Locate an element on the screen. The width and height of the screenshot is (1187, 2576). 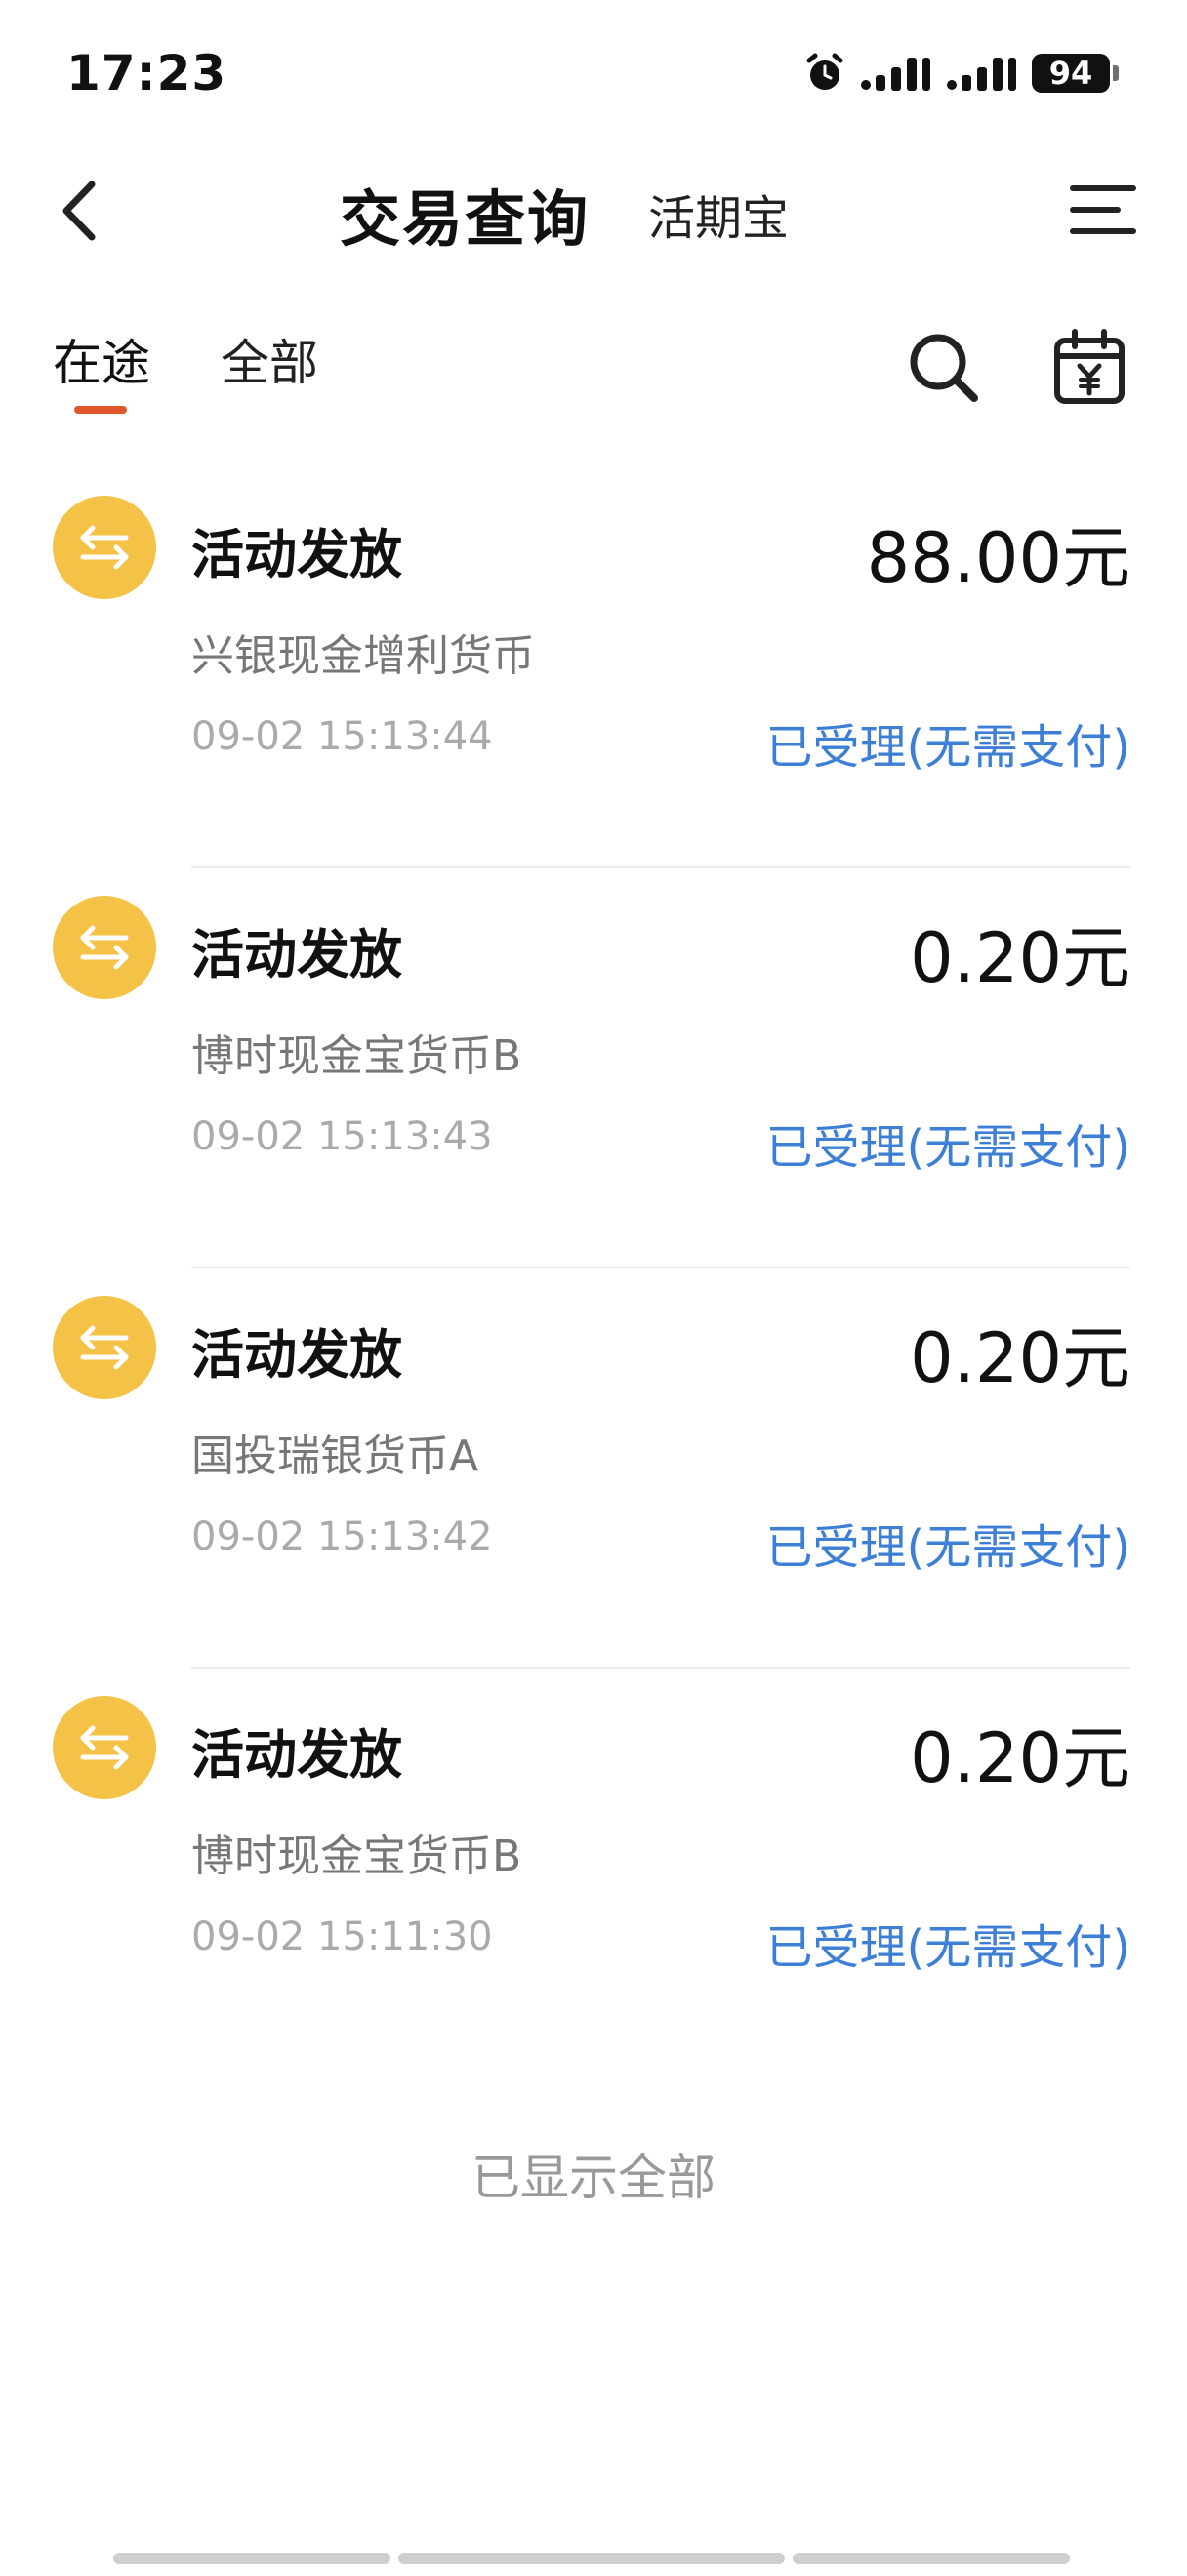
tab-all: 全部 is located at coordinates (269, 359).